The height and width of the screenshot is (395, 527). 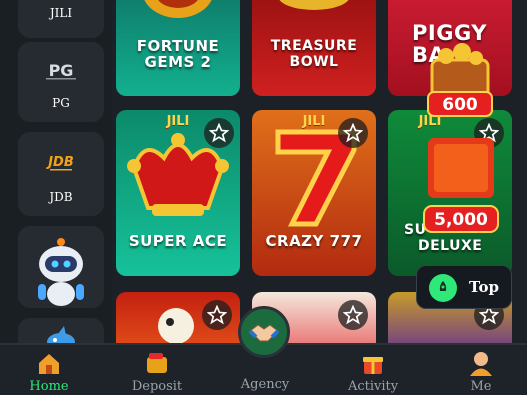 I want to click on nav-label: Home, so click(x=49, y=386).